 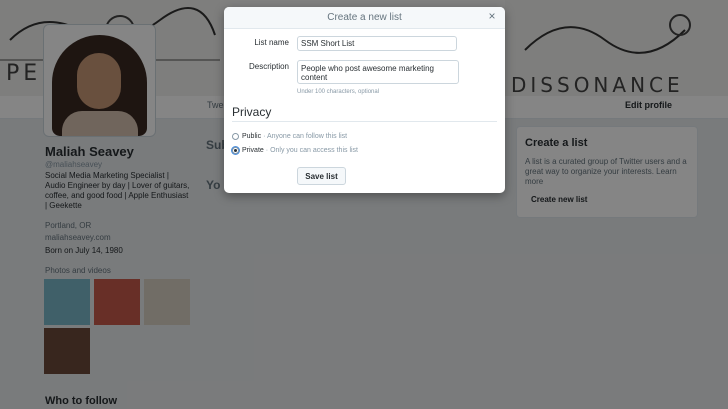 What do you see at coordinates (311, 150) in the screenshot?
I see `private-description: · Only you can access this list` at bounding box center [311, 150].